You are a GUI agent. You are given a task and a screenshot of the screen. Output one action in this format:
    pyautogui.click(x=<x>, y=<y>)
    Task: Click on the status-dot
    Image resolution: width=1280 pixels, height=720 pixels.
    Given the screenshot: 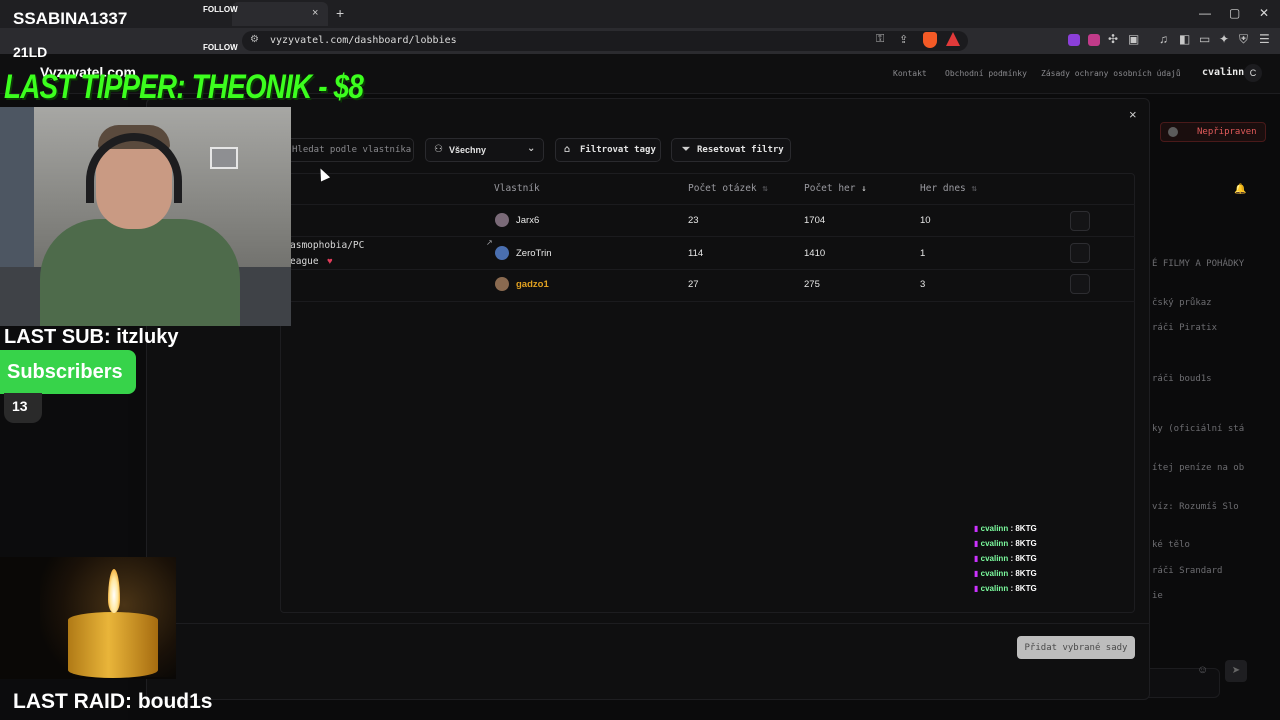 What is the action you would take?
    pyautogui.click(x=1173, y=132)
    